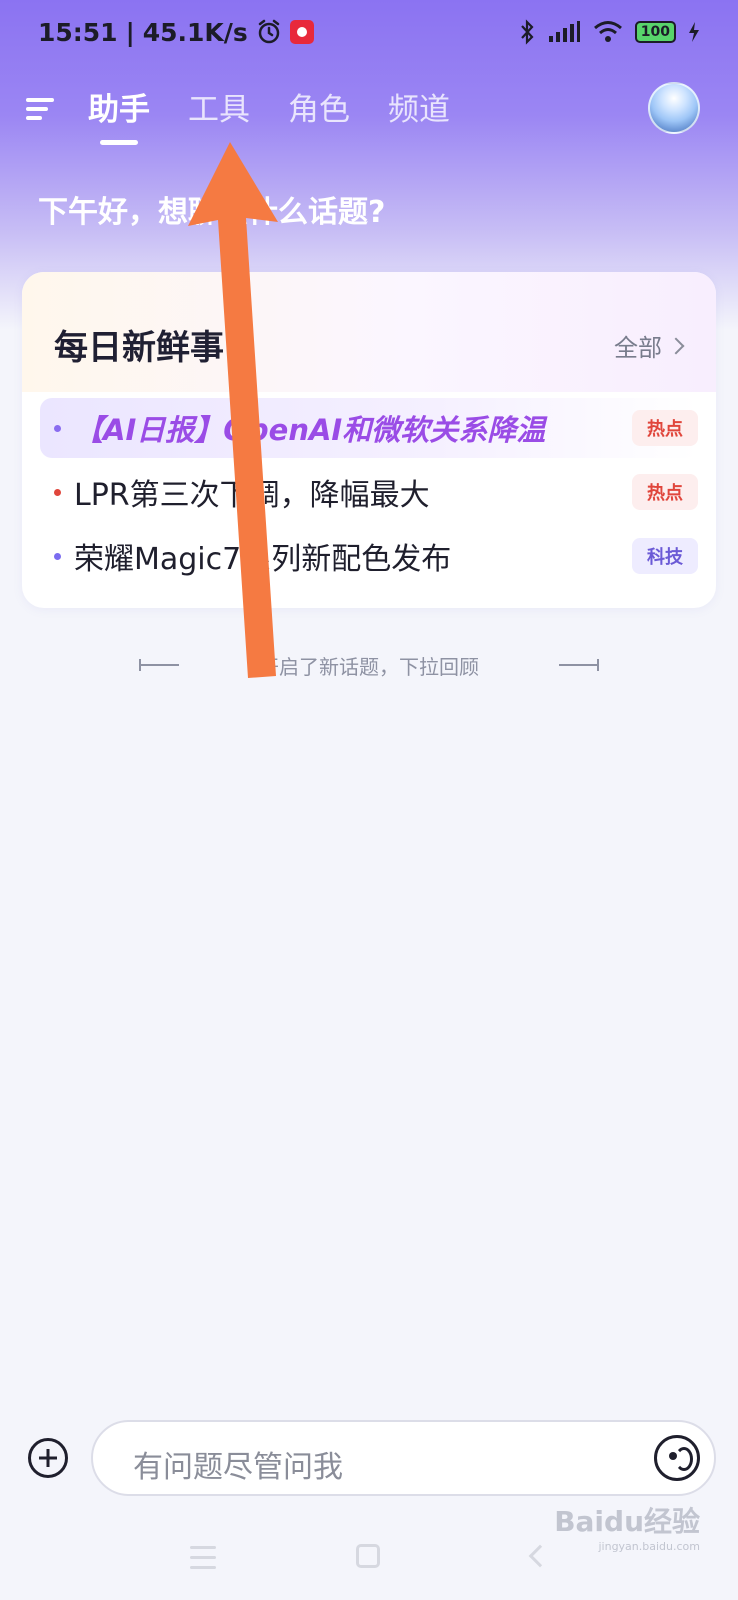  What do you see at coordinates (369, 665) in the screenshot?
I see `new-topic-divider: 开启了新话题，下拉回顾` at bounding box center [369, 665].